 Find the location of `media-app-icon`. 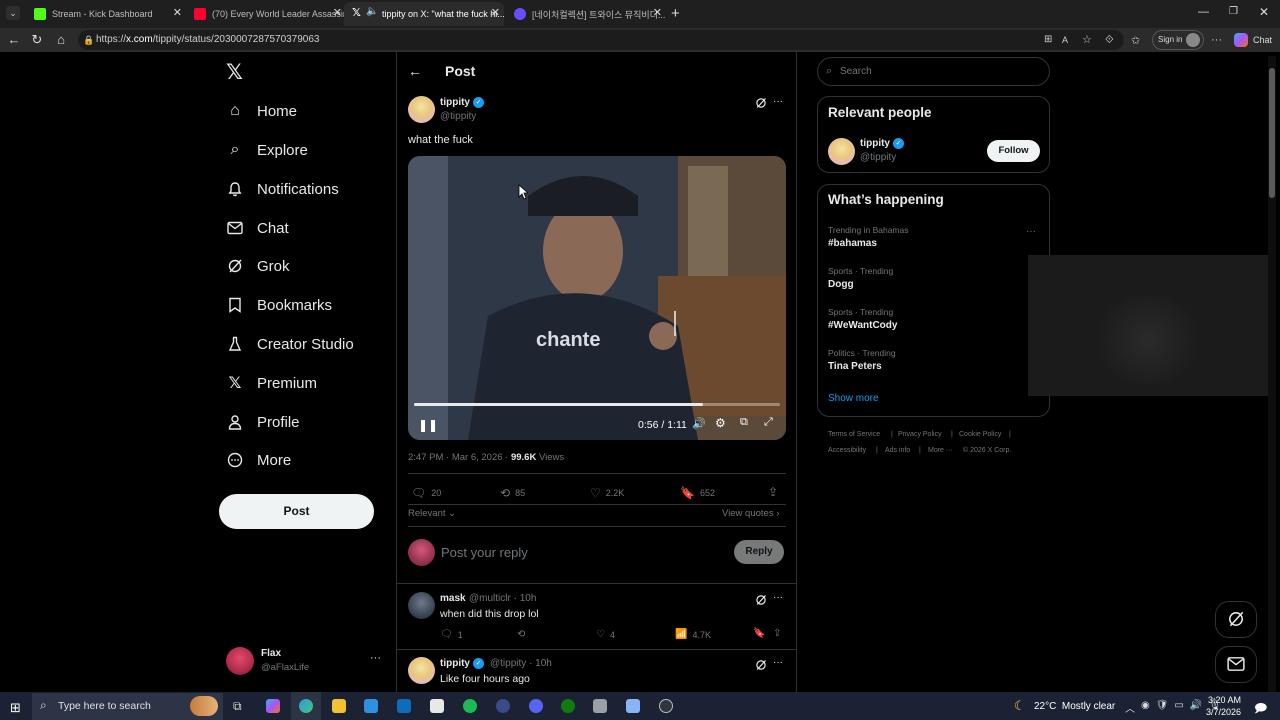

media-app-icon is located at coordinates (503, 706).